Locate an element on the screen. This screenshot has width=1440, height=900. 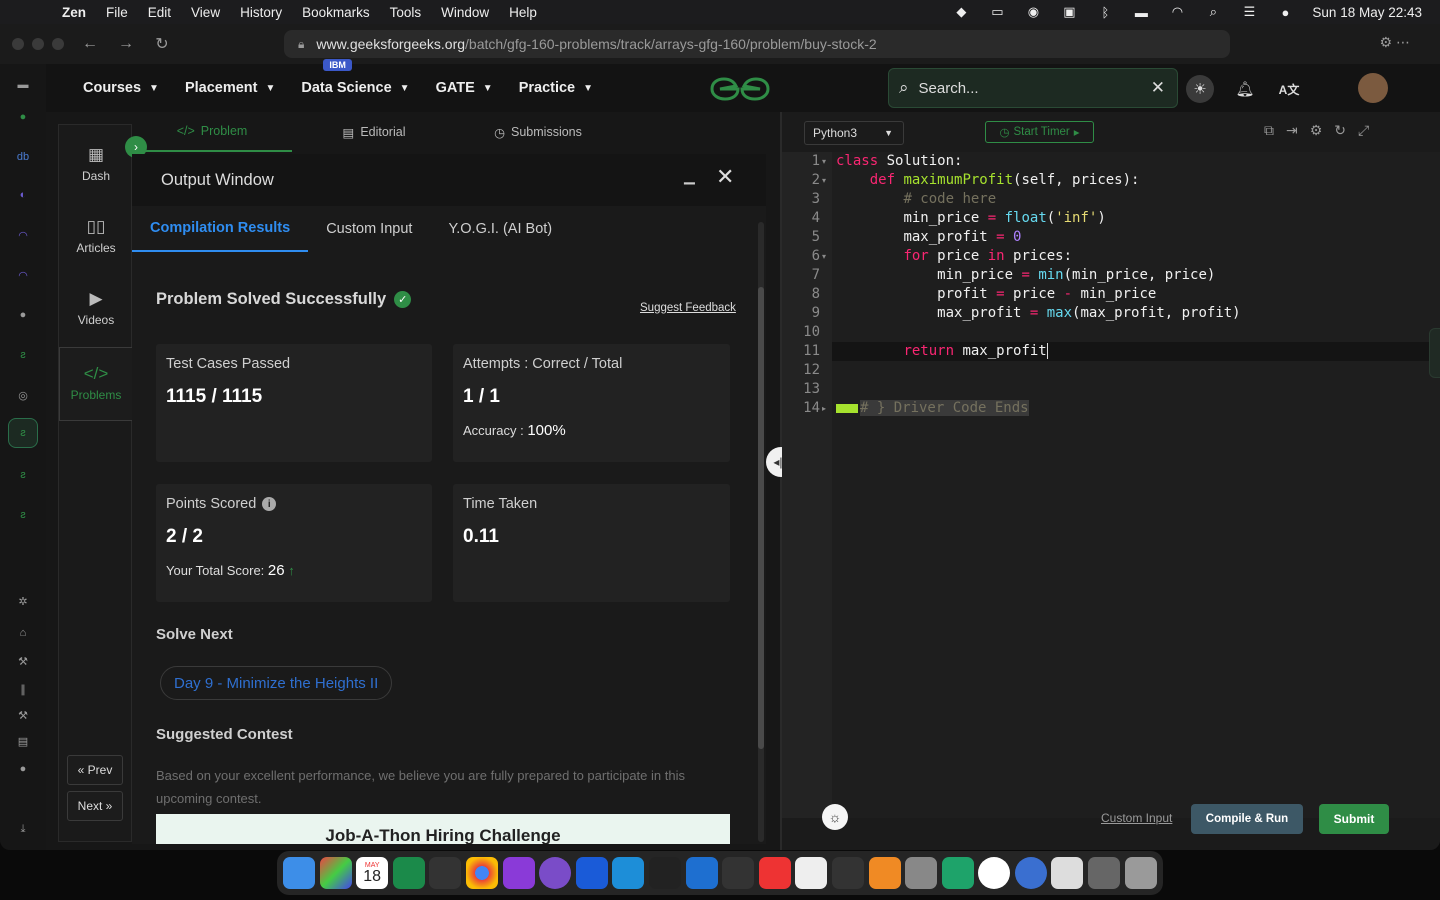
settings-icon: ✲ is located at coordinates (23, 601).